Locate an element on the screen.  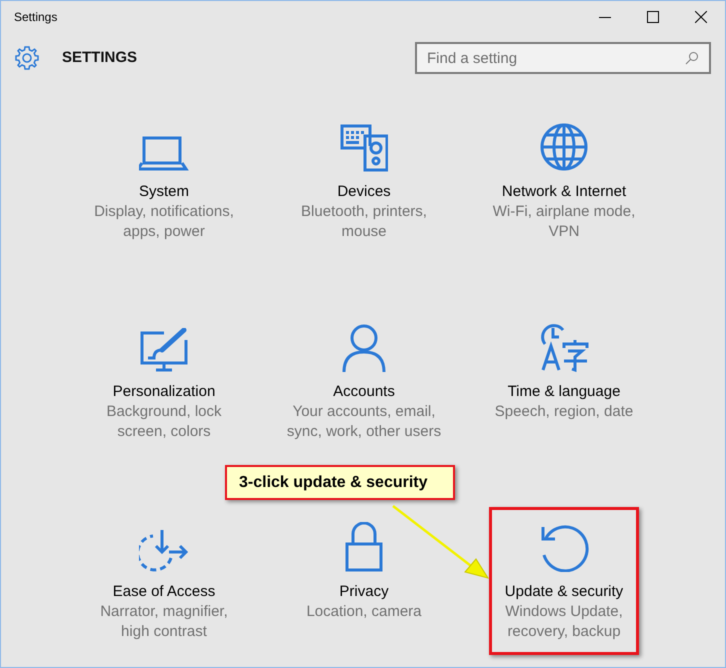
settings-tile: Update & security Windows Update, recovery, backup is located at coordinates (564, 581).